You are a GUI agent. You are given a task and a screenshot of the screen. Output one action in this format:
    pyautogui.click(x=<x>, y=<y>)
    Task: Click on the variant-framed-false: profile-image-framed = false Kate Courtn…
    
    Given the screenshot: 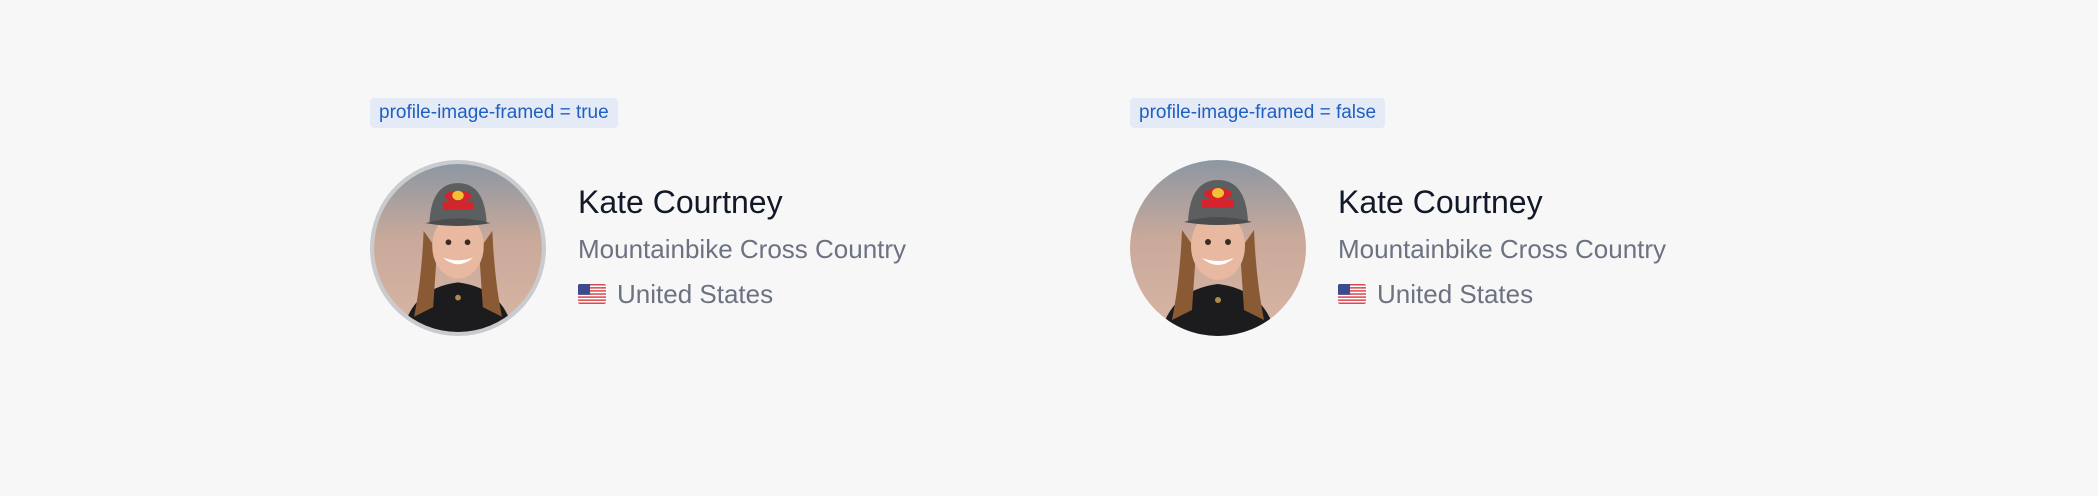 What is the action you would take?
    pyautogui.click(x=1450, y=217)
    